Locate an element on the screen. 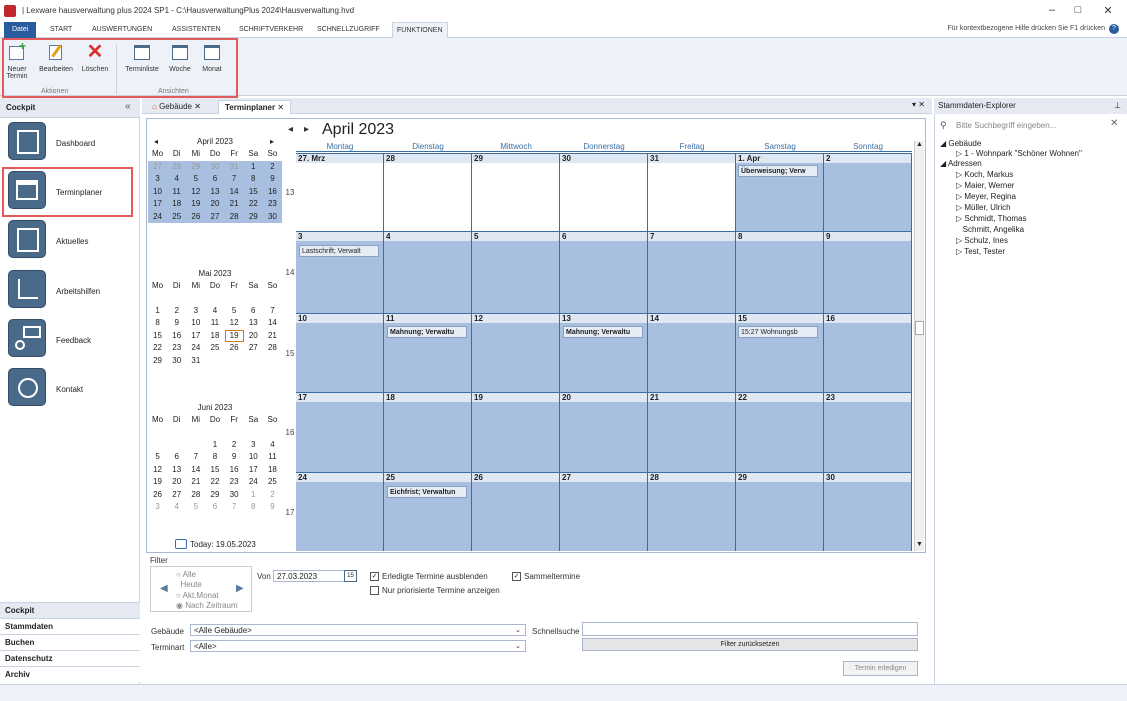 Image resolution: width=1127 pixels, height=701 pixels. day-cell: 18 is located at coordinates (428, 432).